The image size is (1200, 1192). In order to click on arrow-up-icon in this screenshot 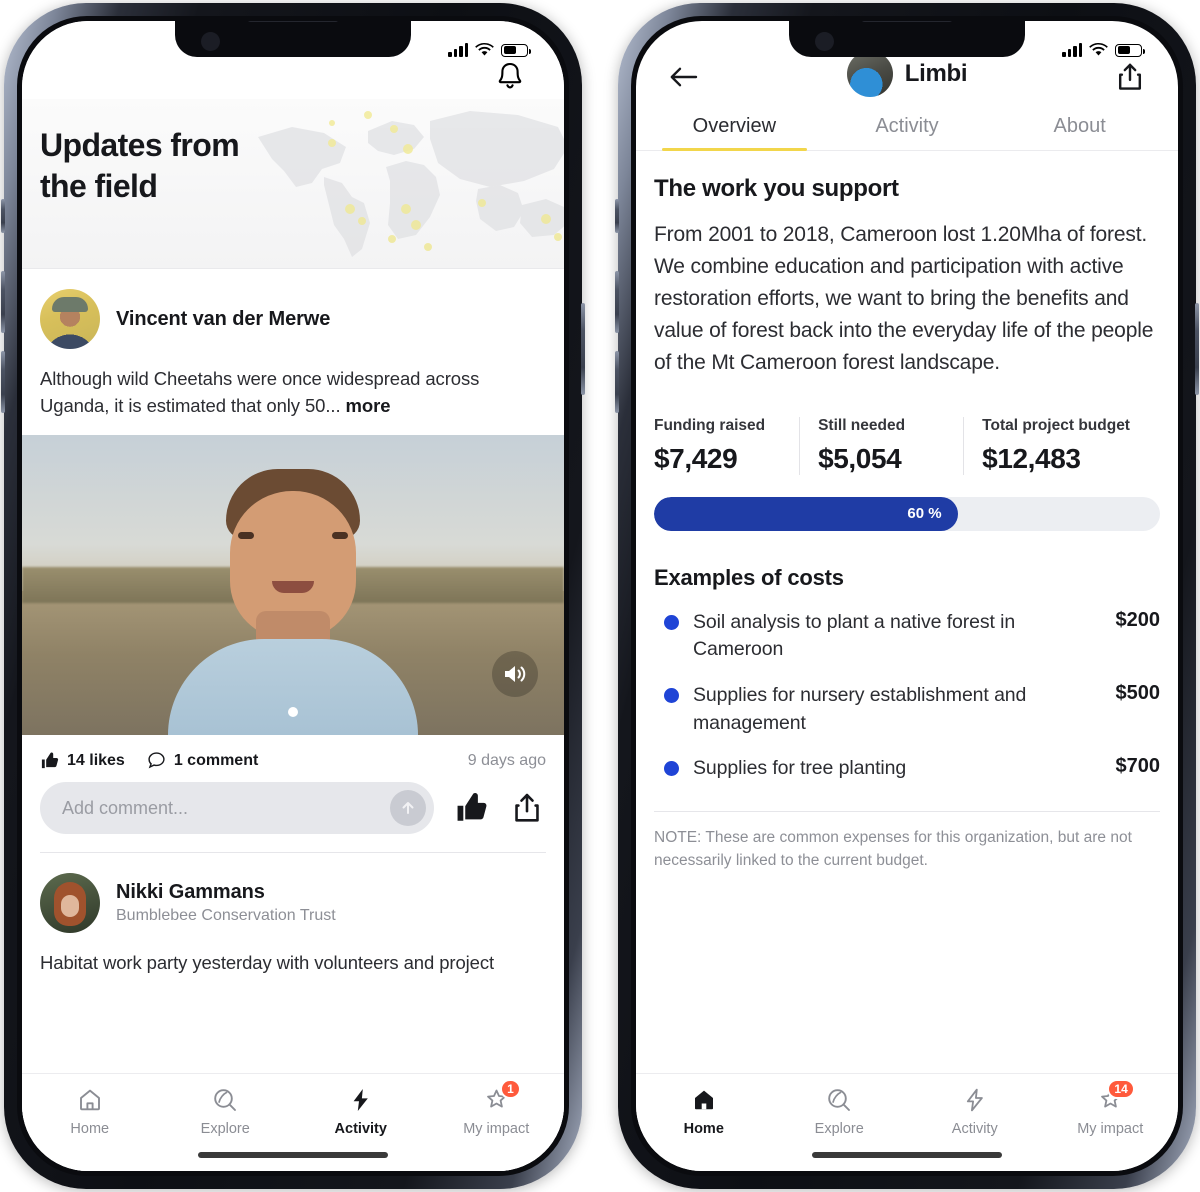, I will do `click(408, 808)`.